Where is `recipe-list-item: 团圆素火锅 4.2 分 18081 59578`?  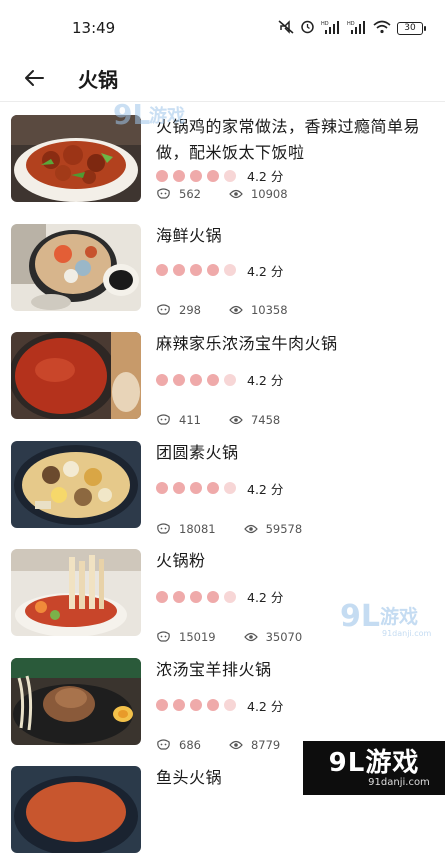 recipe-list-item: 团圆素火锅 4.2 分 18081 59578 is located at coordinates (222, 486).